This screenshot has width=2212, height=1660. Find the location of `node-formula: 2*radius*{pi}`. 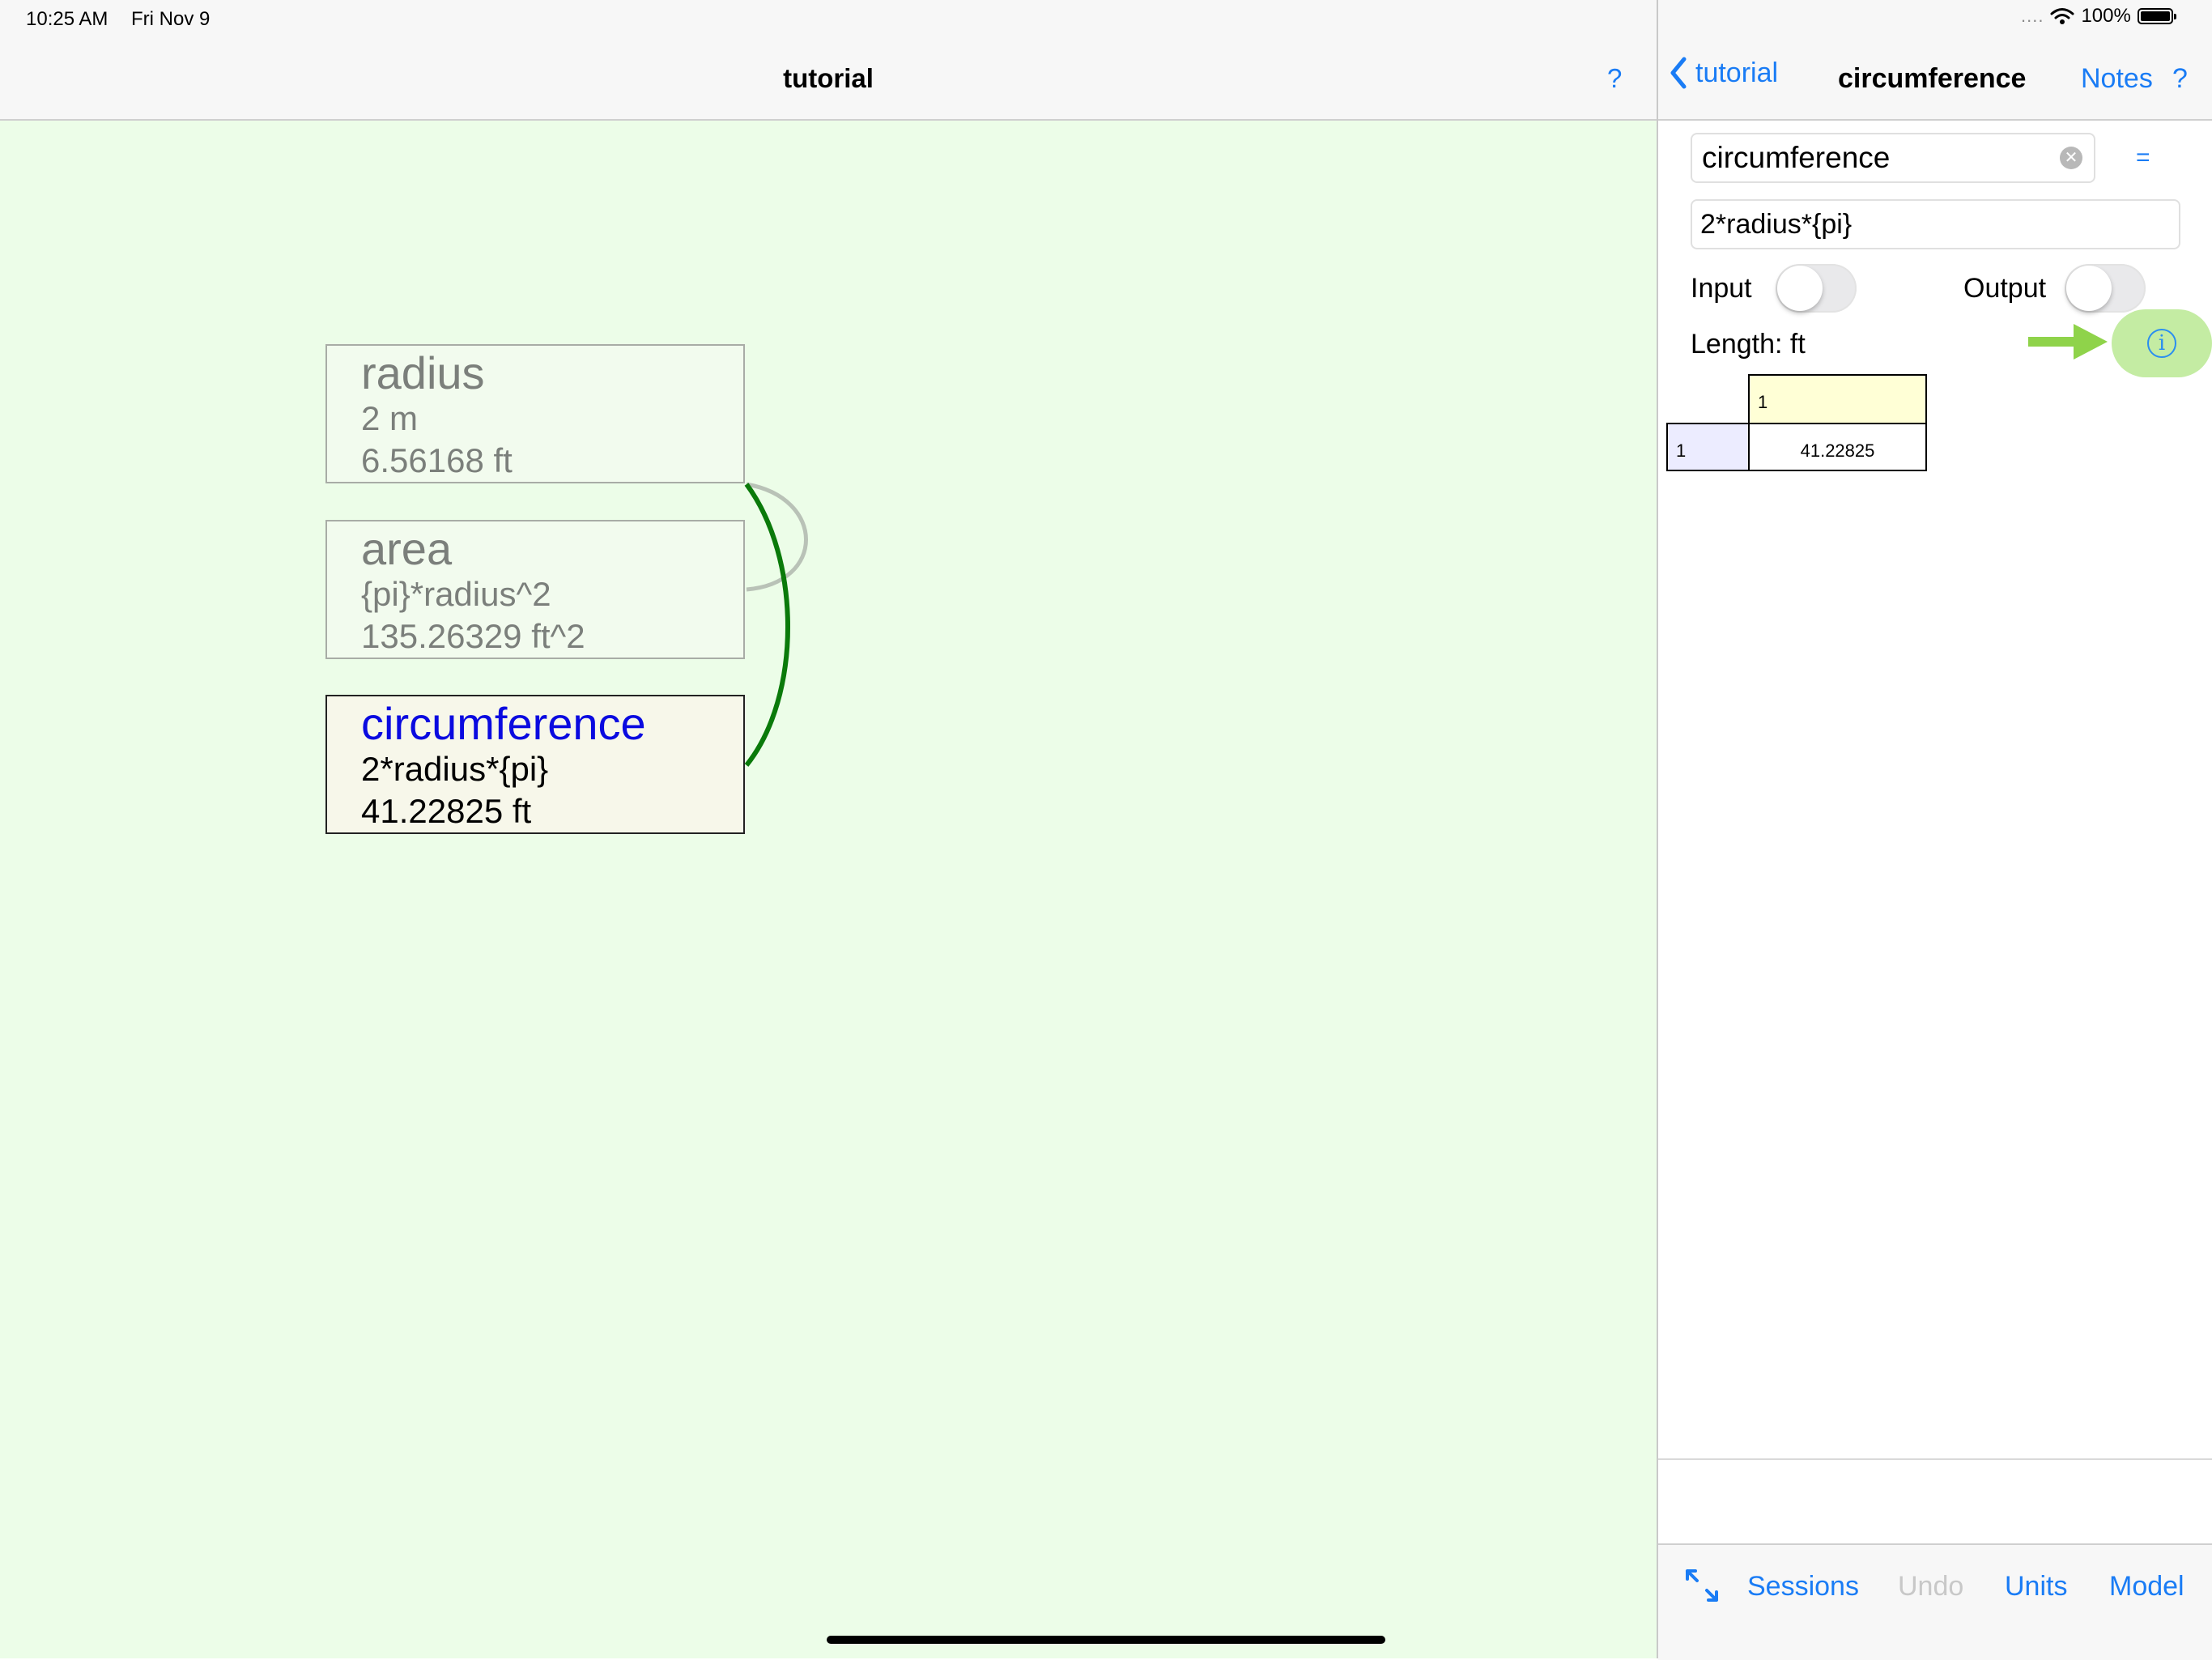

node-formula: 2*radius*{pi} is located at coordinates (455, 769).